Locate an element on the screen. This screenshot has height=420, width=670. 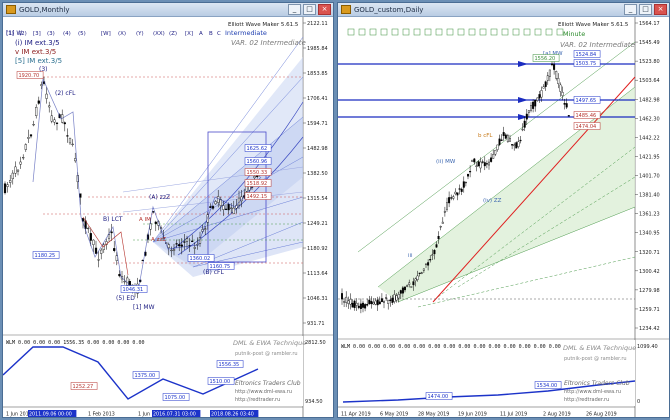
box-value: 1492.15 is located at coordinates (257, 197).